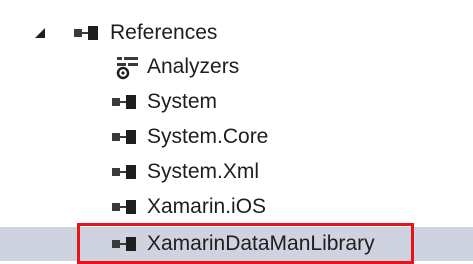 The height and width of the screenshot is (264, 473). I want to click on analyzer-icon, so click(127, 68).